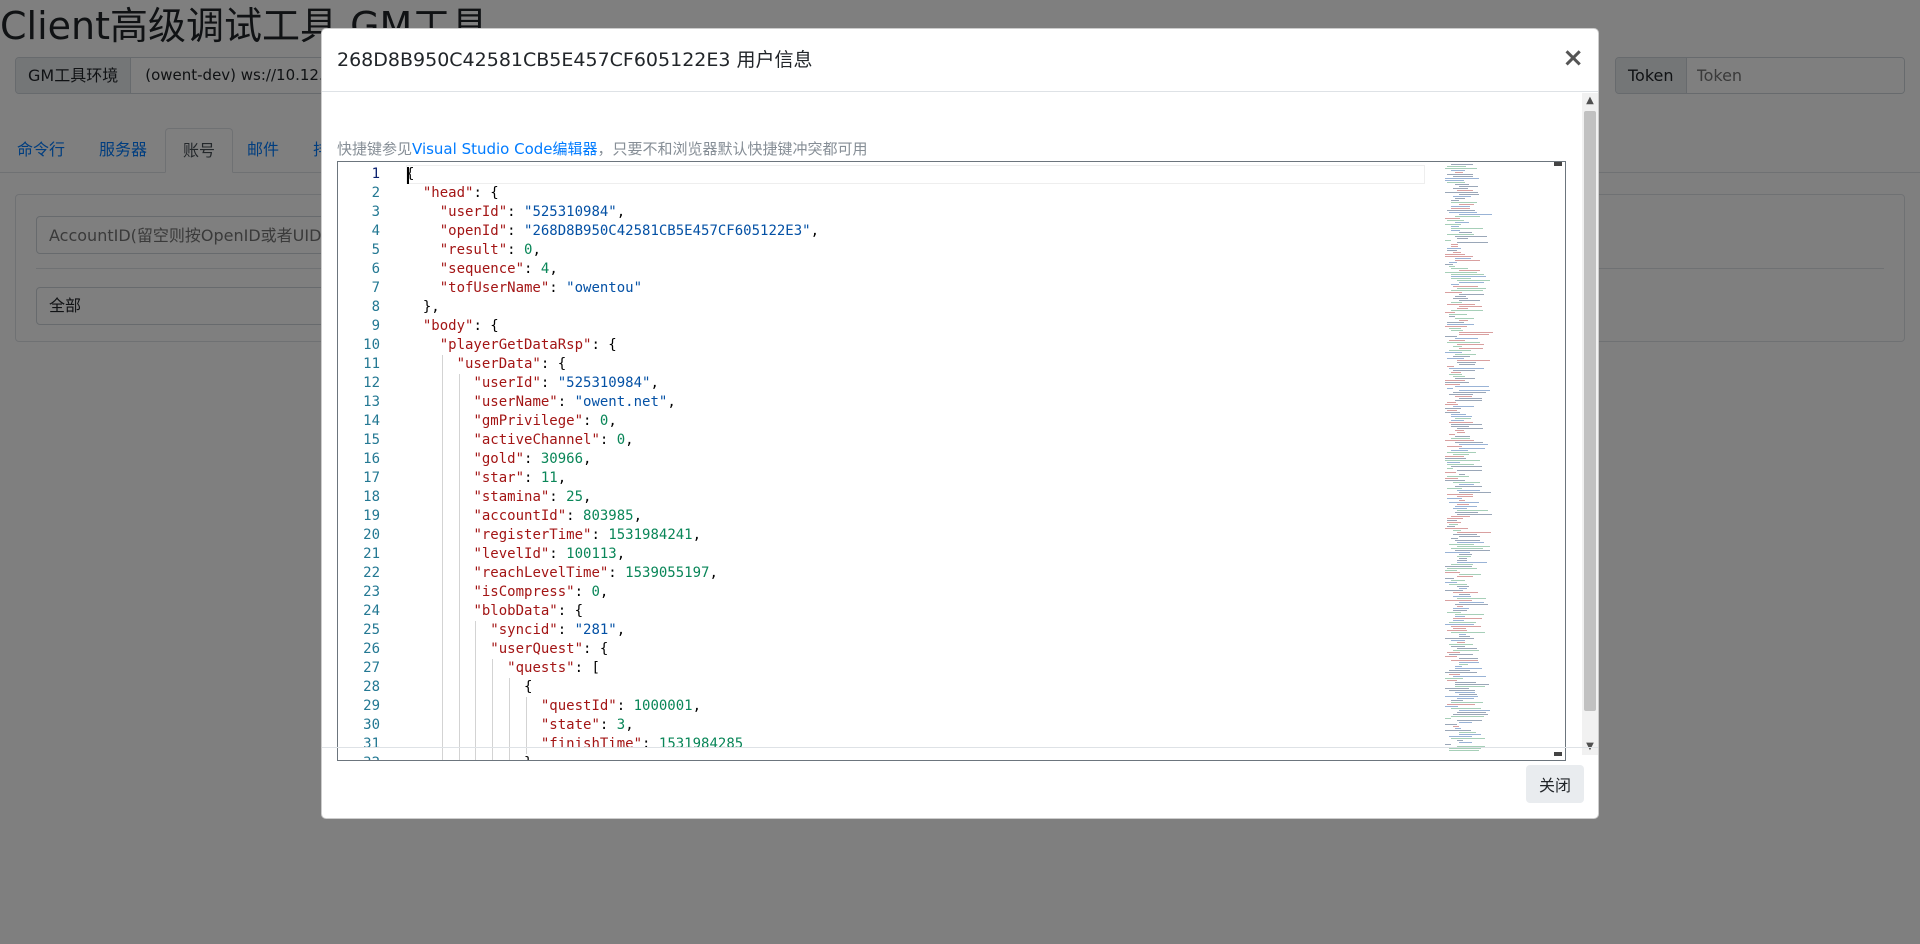 This screenshot has width=1920, height=944. I want to click on line-number: 15, so click(371, 440).